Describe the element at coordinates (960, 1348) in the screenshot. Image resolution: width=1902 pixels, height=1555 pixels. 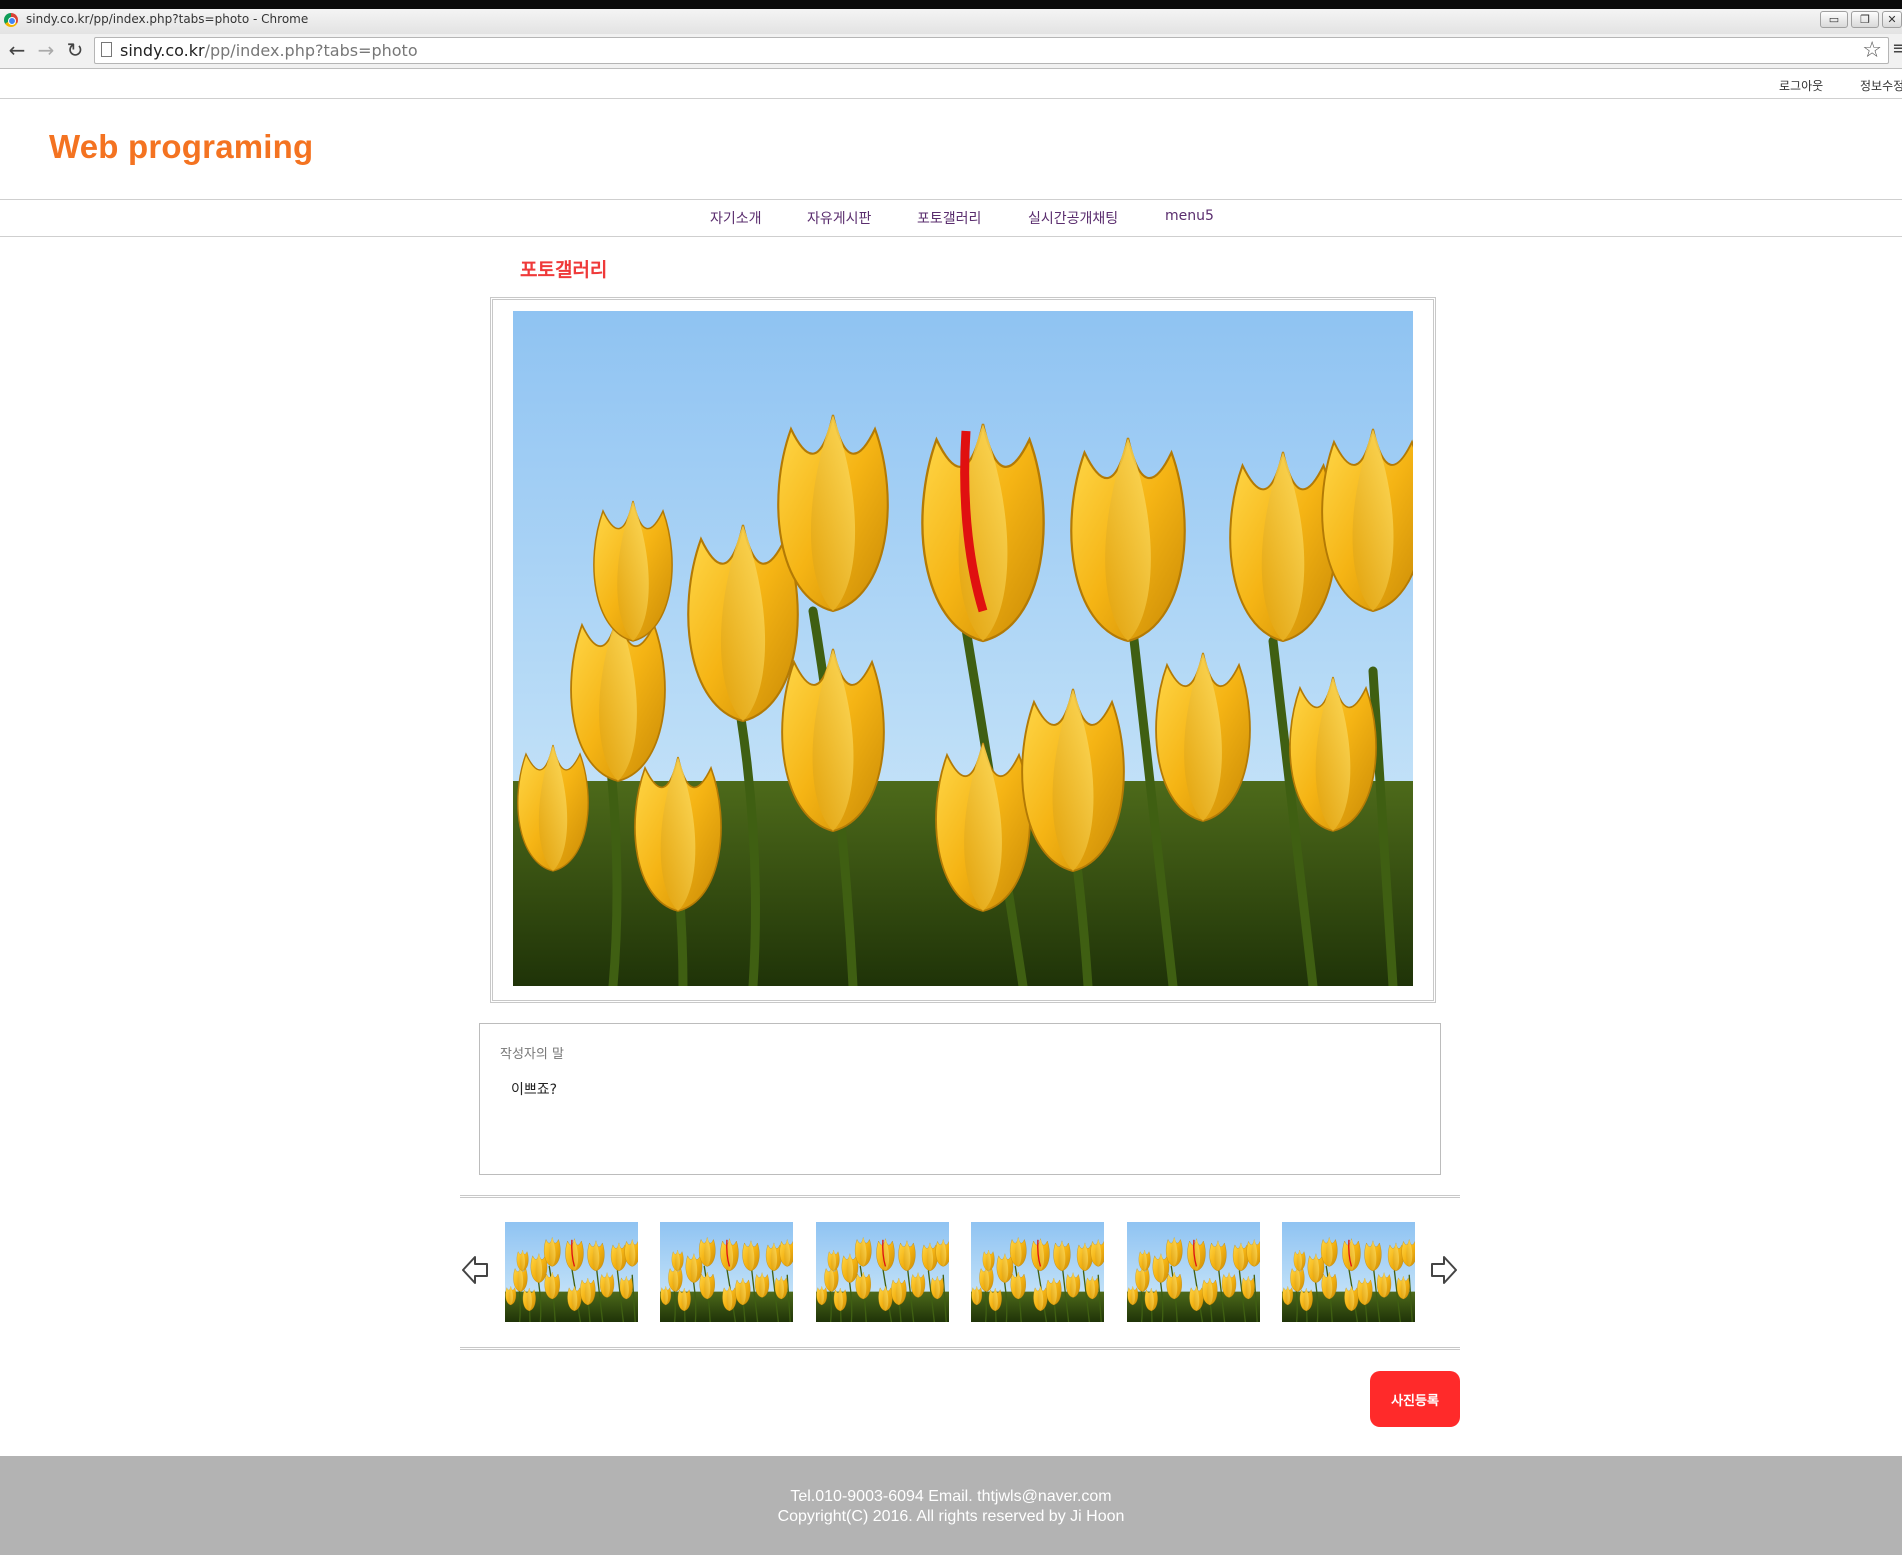
I see `strip-bottom-divider` at that location.